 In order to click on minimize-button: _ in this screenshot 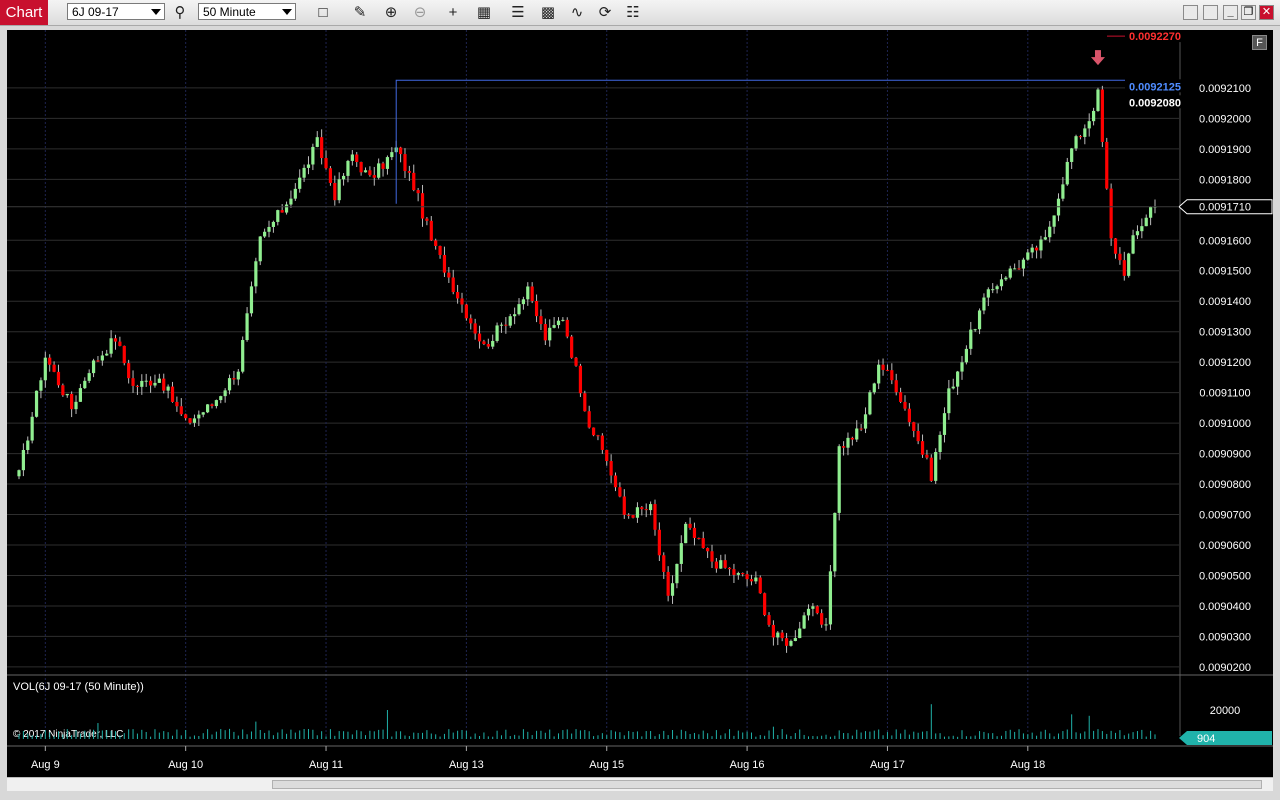, I will do `click(1230, 12)`.